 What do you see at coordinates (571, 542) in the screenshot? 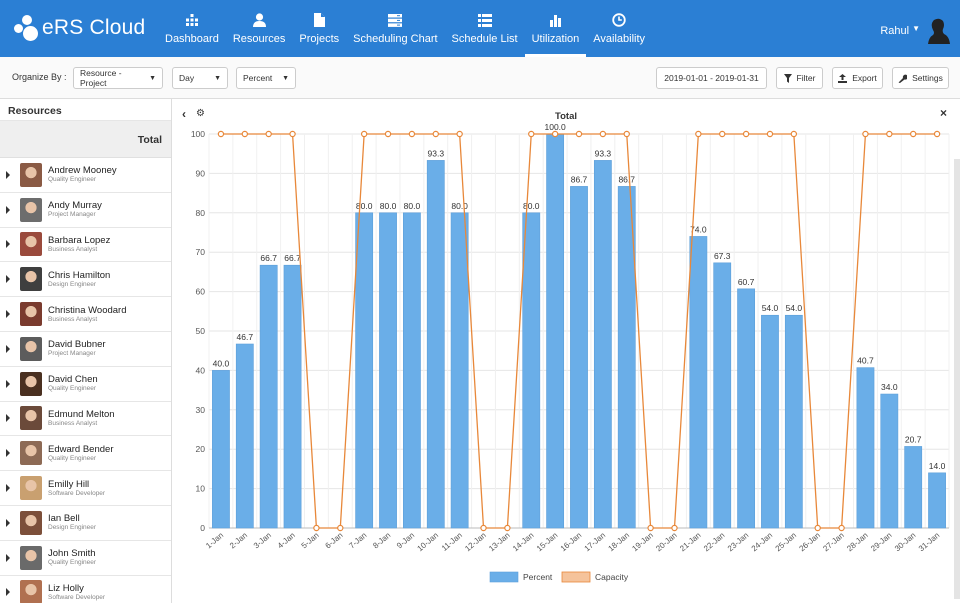
I see `x-tick-label: 16-Jan` at bounding box center [571, 542].